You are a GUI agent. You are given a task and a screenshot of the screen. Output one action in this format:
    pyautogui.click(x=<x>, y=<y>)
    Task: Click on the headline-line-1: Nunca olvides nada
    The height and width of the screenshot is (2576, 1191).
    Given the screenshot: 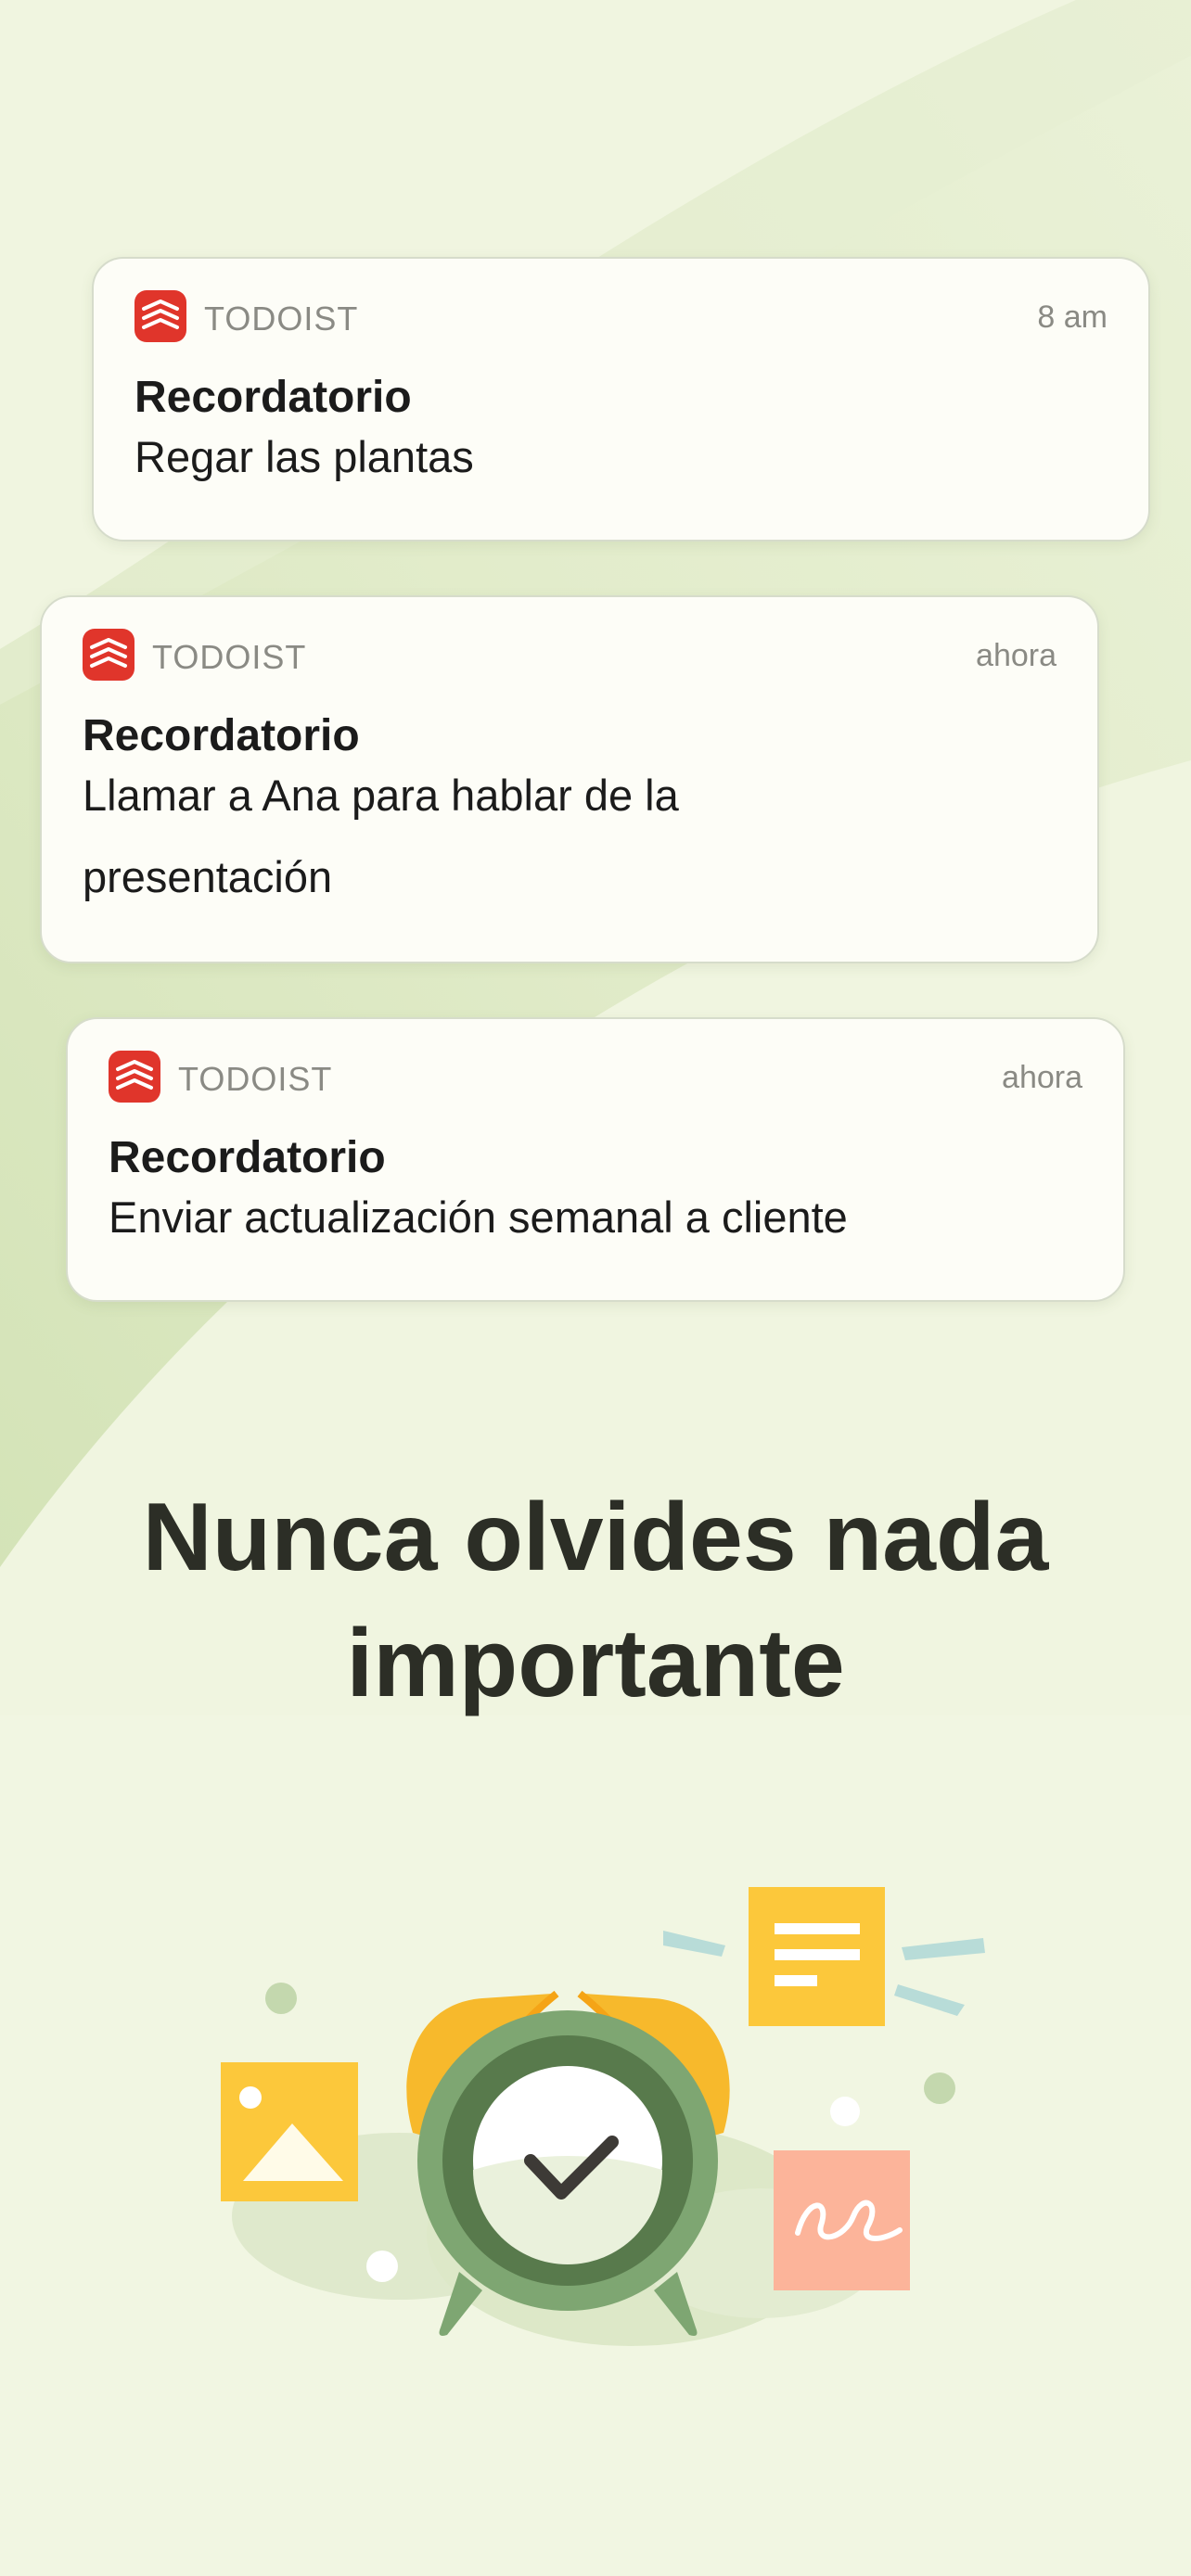 What is the action you would take?
    pyautogui.click(x=595, y=1538)
    